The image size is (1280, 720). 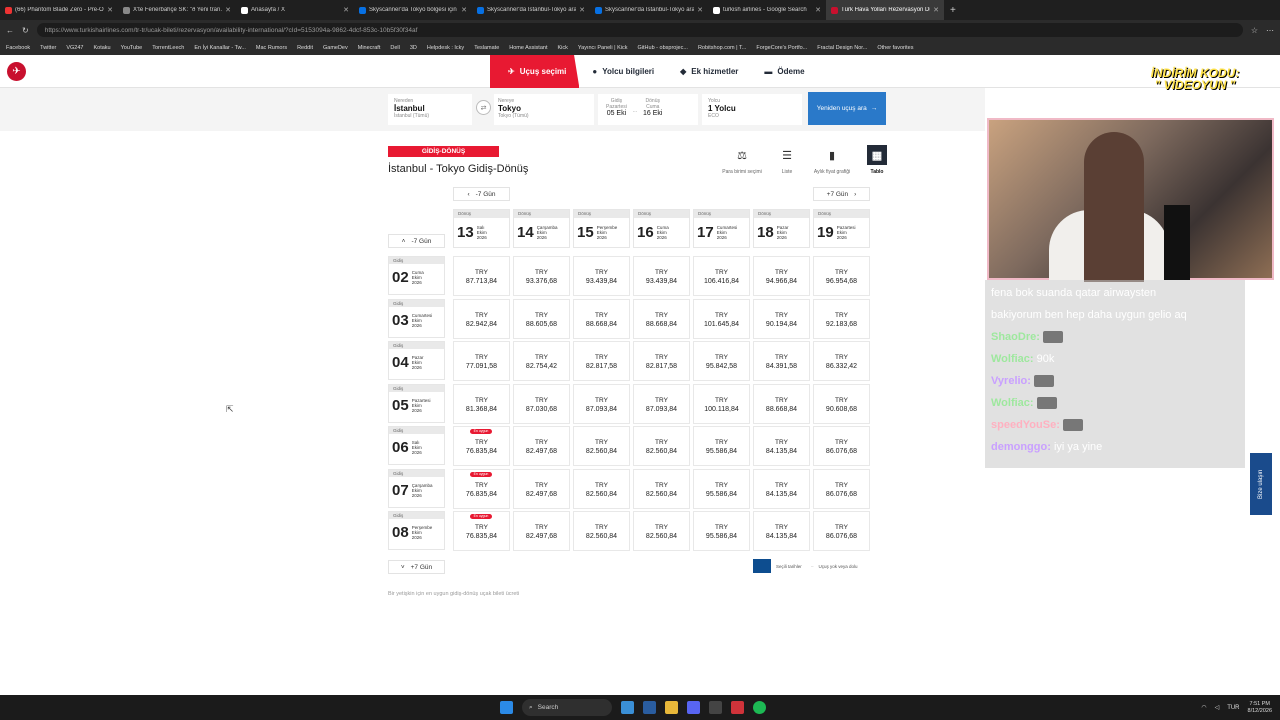 What do you see at coordinates (369, 48) in the screenshot?
I see `bookmark-item: Minecraft` at bounding box center [369, 48].